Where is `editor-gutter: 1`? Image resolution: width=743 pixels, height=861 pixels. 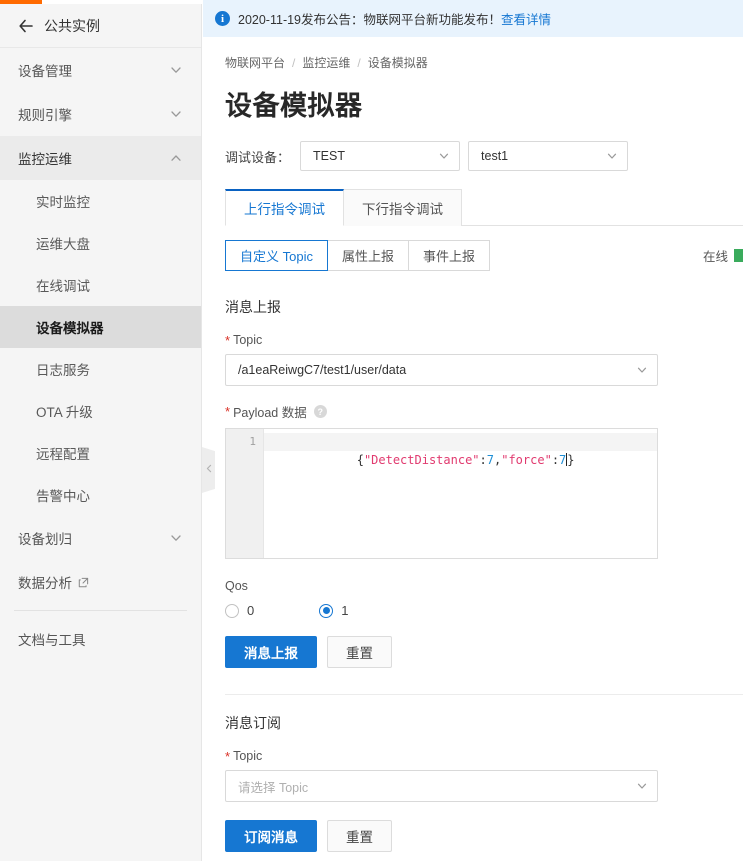 editor-gutter: 1 is located at coordinates (245, 494).